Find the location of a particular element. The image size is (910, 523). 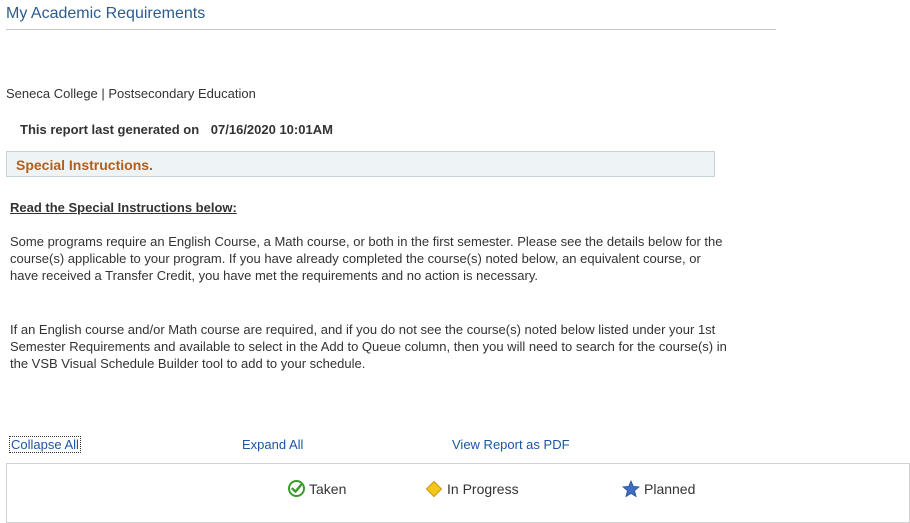

report-generated-label: This report last generated on is located at coordinates (110, 129).